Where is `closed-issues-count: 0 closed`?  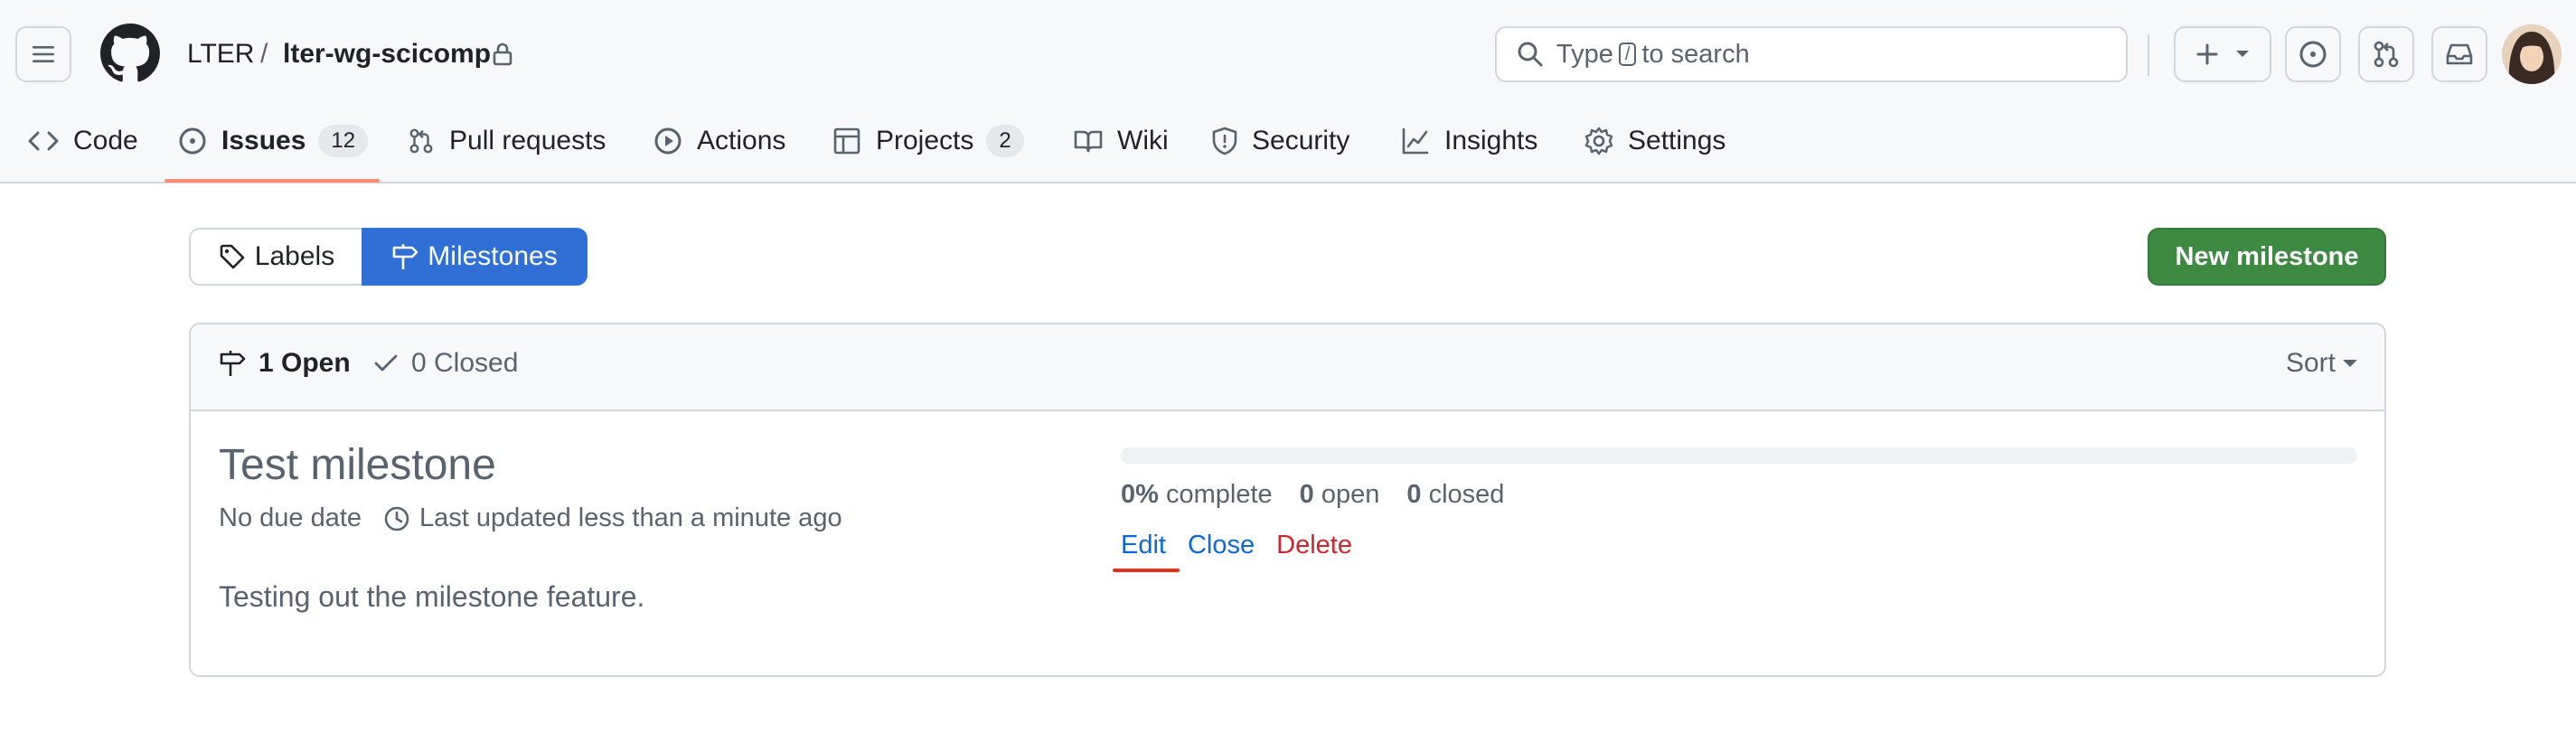 closed-issues-count: 0 closed is located at coordinates (1455, 495).